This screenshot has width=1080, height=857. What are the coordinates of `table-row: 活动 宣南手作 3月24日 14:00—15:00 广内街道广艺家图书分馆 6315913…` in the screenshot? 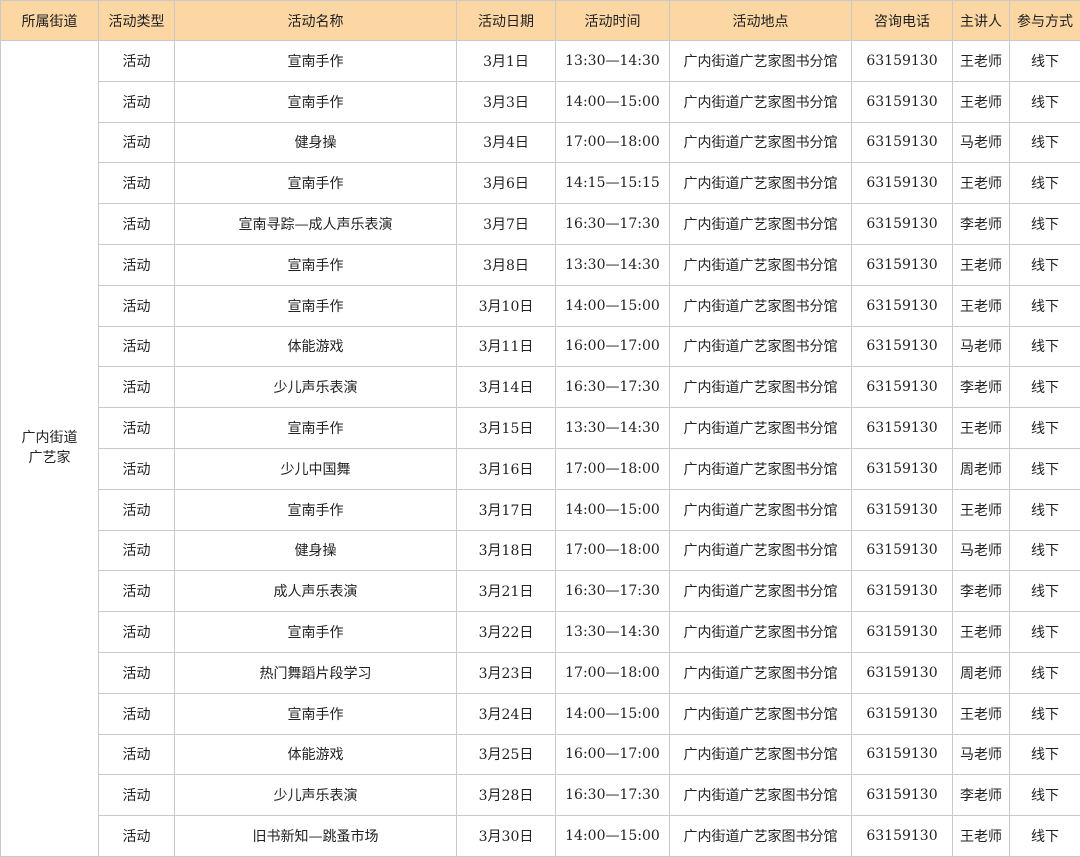 It's located at (540, 713).